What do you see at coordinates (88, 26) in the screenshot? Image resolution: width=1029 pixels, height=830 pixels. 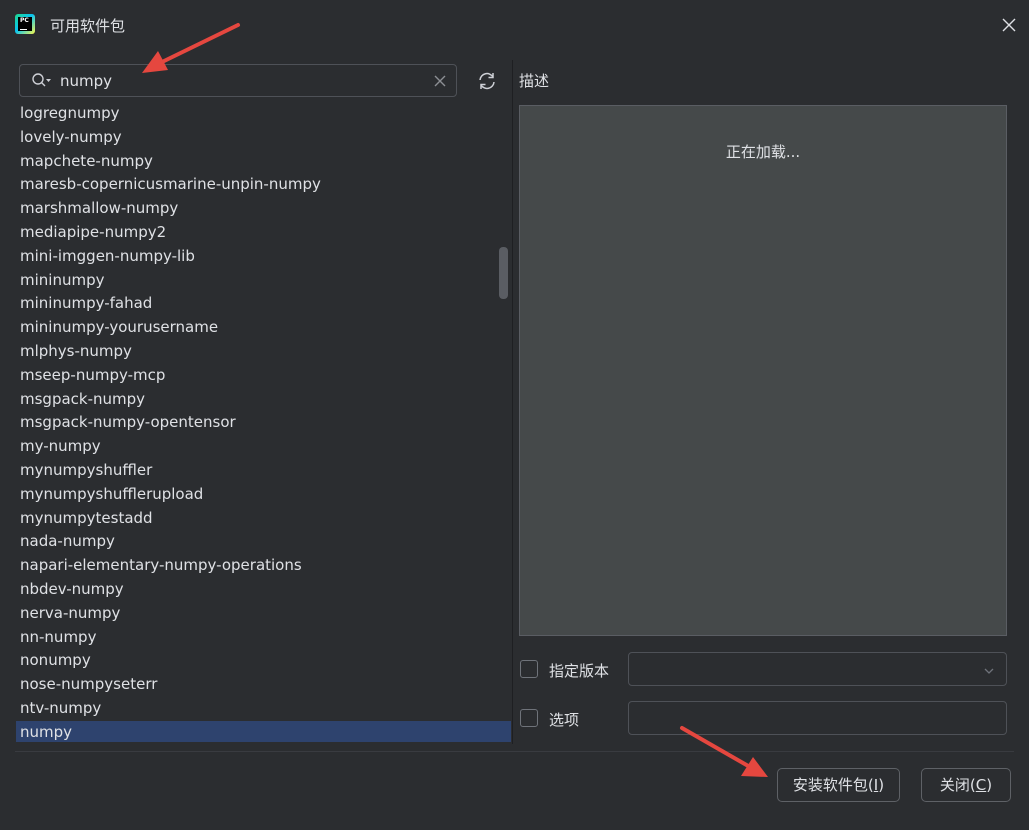 I see `window-title: 可用软件包` at bounding box center [88, 26].